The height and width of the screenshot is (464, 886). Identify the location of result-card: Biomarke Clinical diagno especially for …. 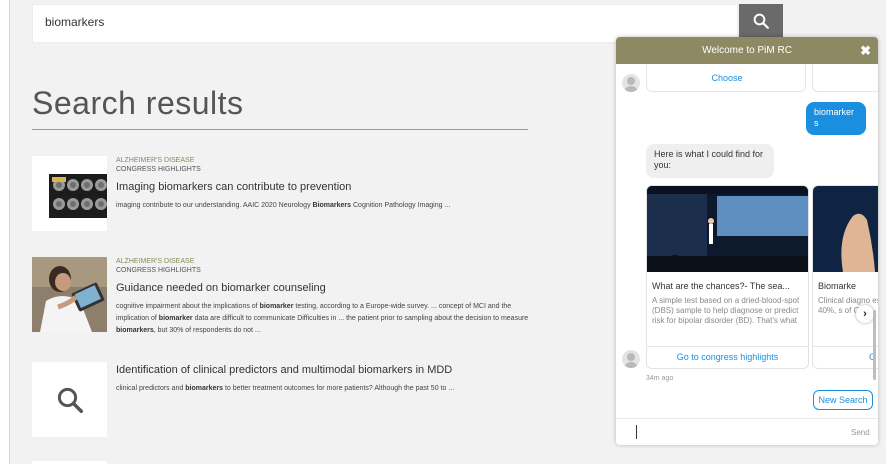
(845, 277).